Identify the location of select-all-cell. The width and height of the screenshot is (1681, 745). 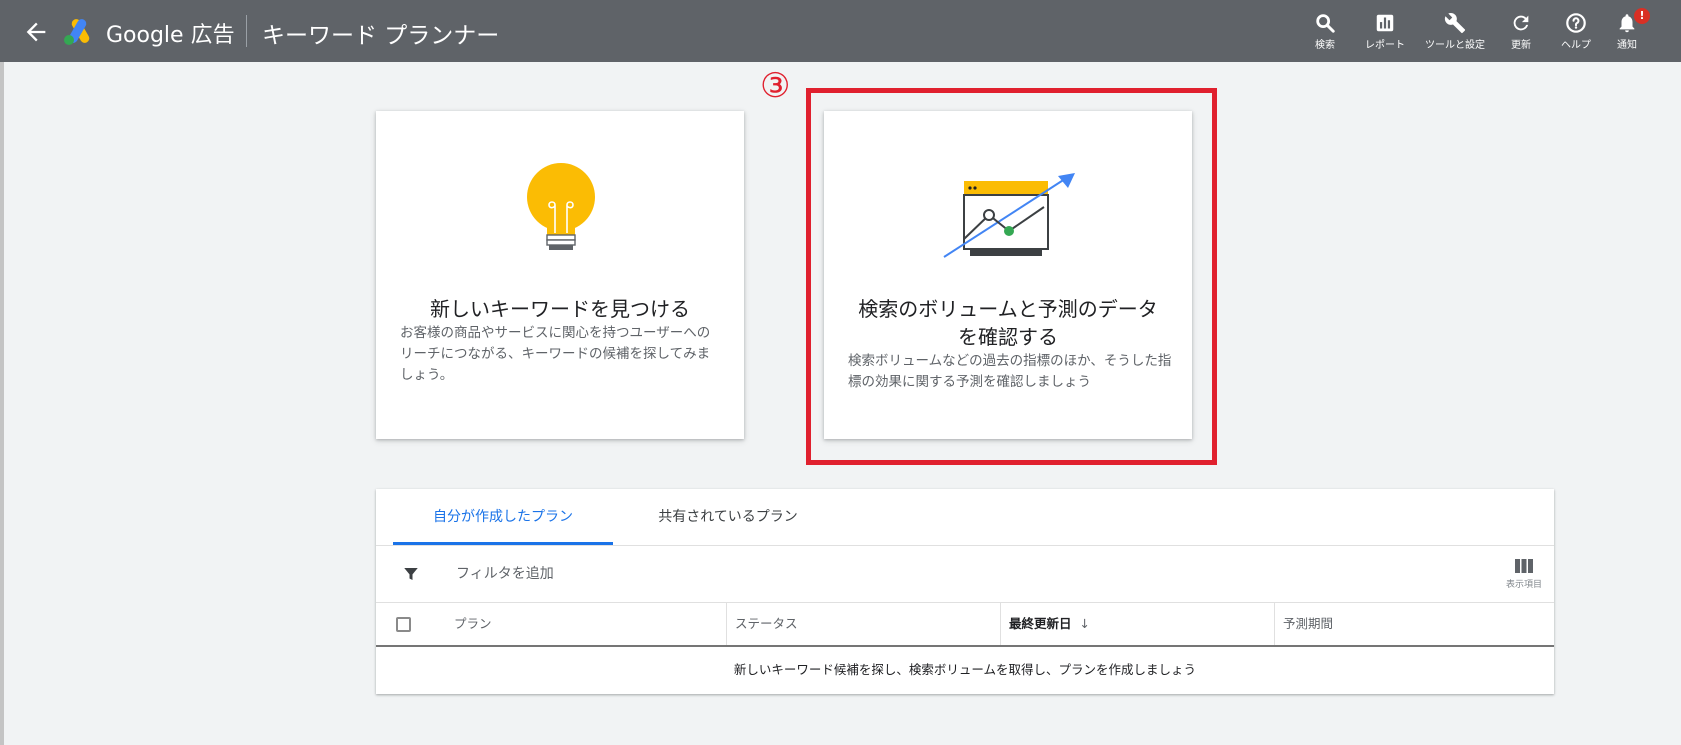
(406, 624).